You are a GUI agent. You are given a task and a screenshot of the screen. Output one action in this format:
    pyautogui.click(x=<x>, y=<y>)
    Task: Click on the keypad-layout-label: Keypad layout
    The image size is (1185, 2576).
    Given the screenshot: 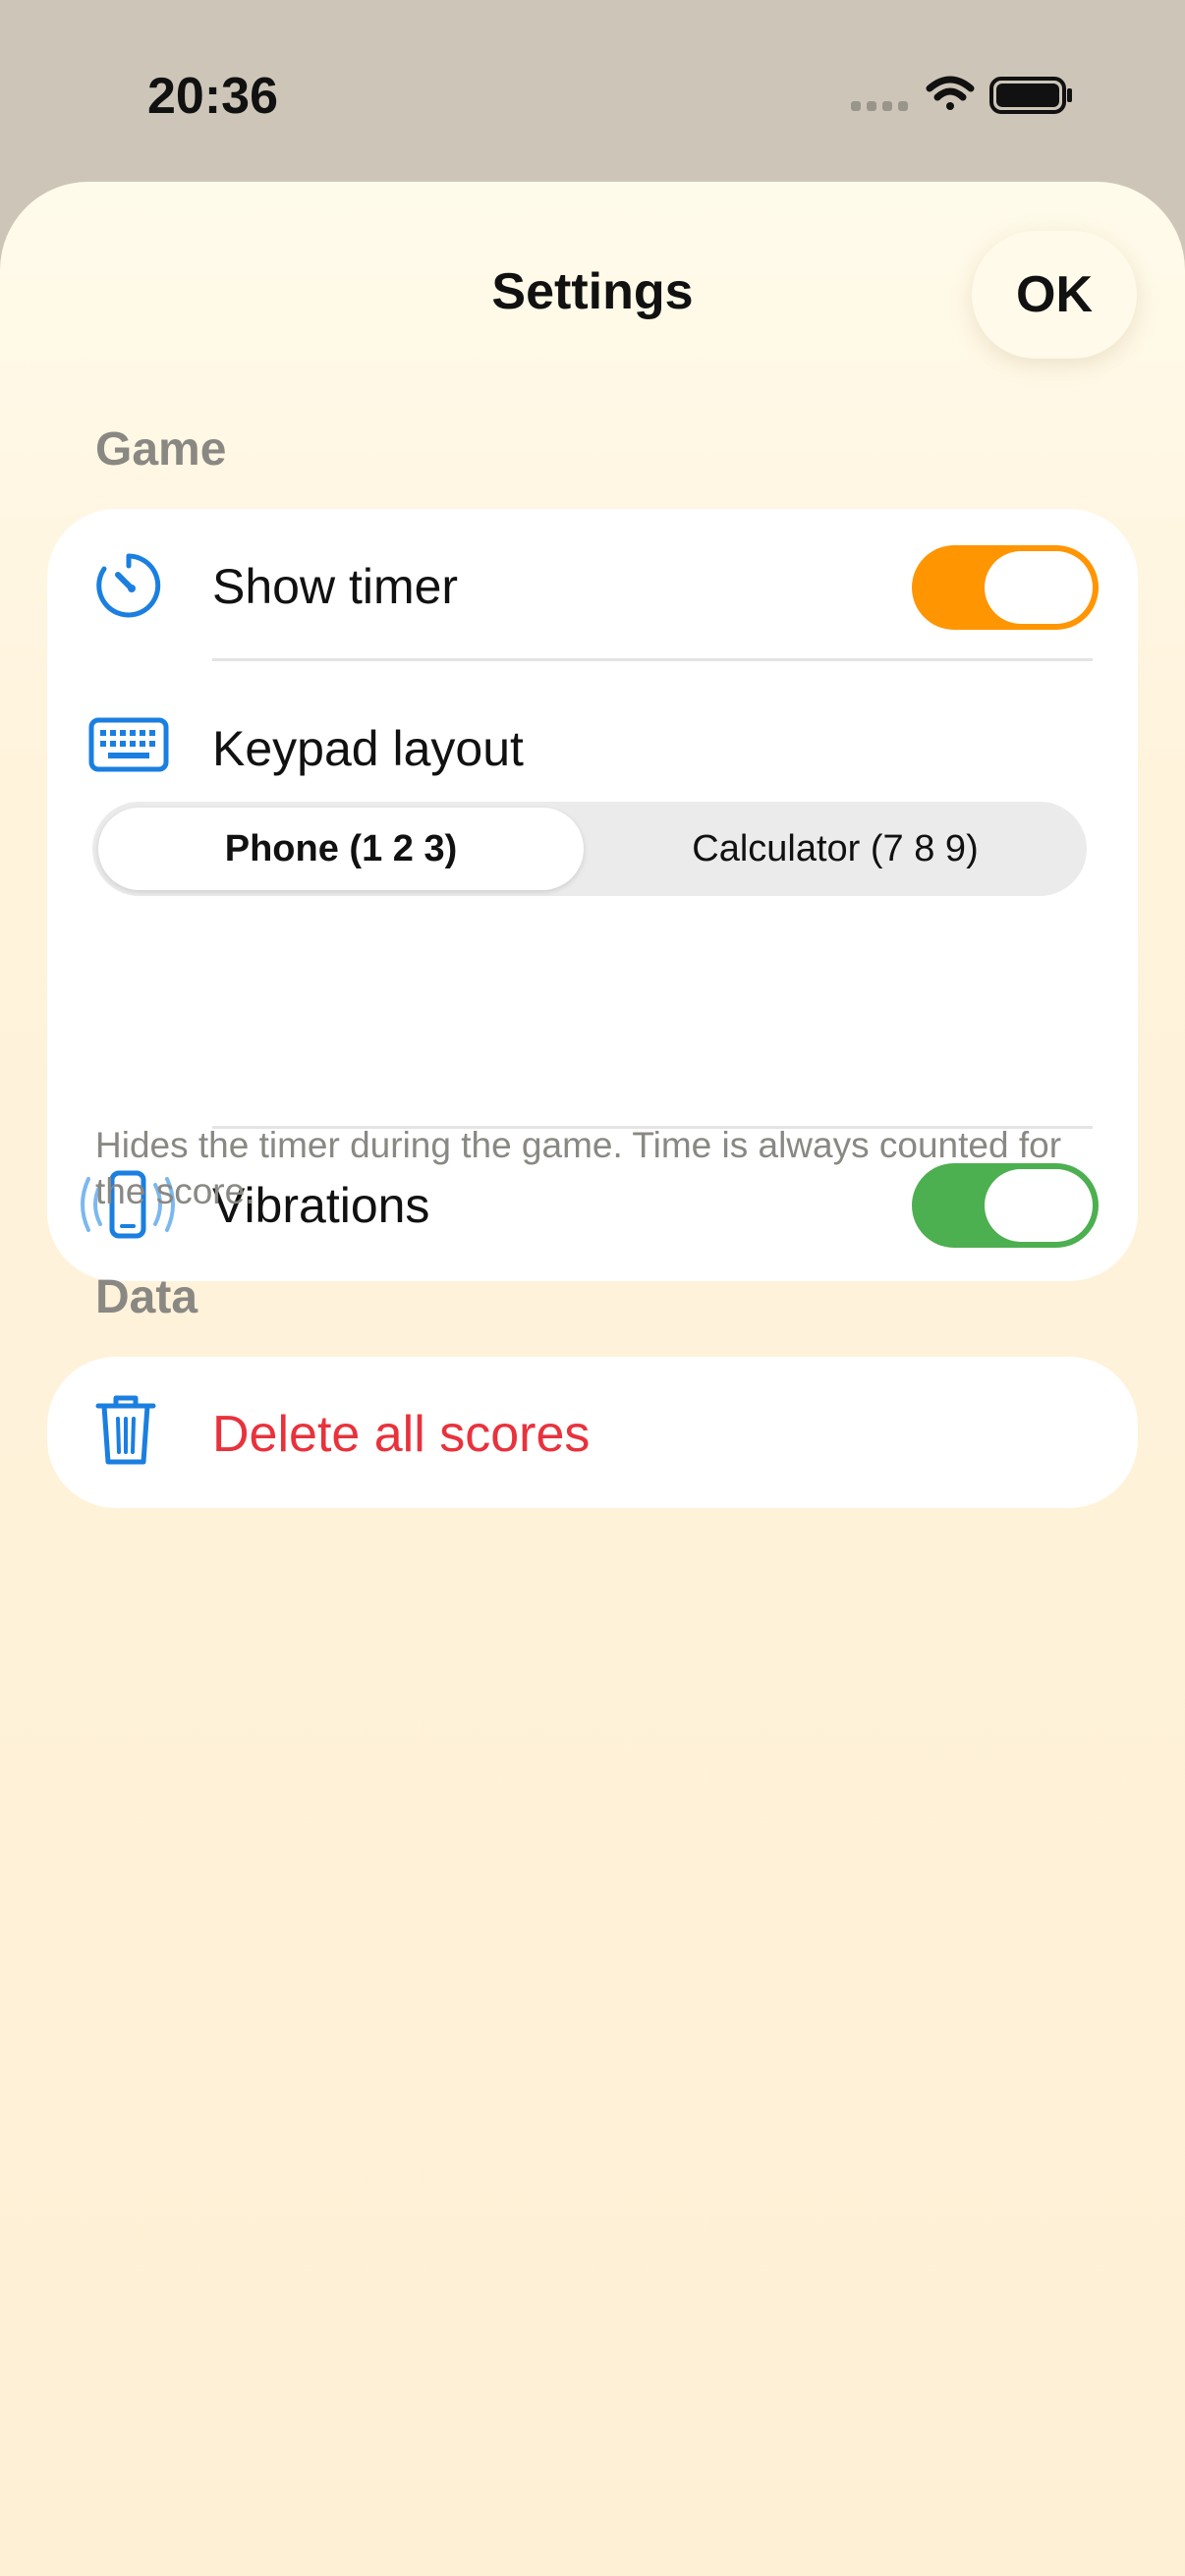 What is the action you would take?
    pyautogui.click(x=368, y=748)
    